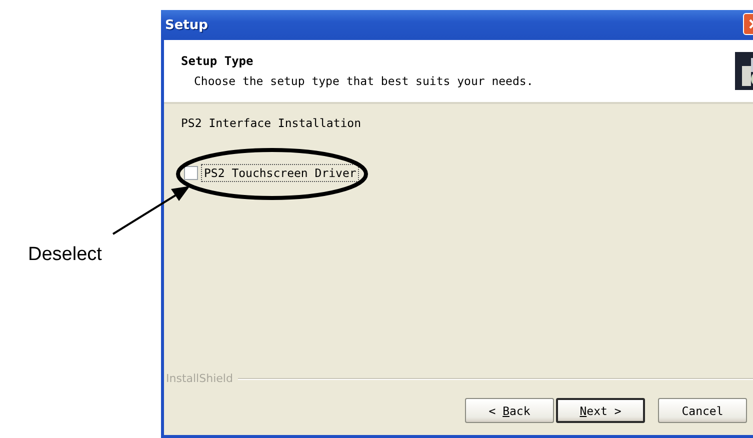 This screenshot has width=753, height=438. Describe the element at coordinates (600, 410) in the screenshot. I see `dialog-button: Next >` at that location.